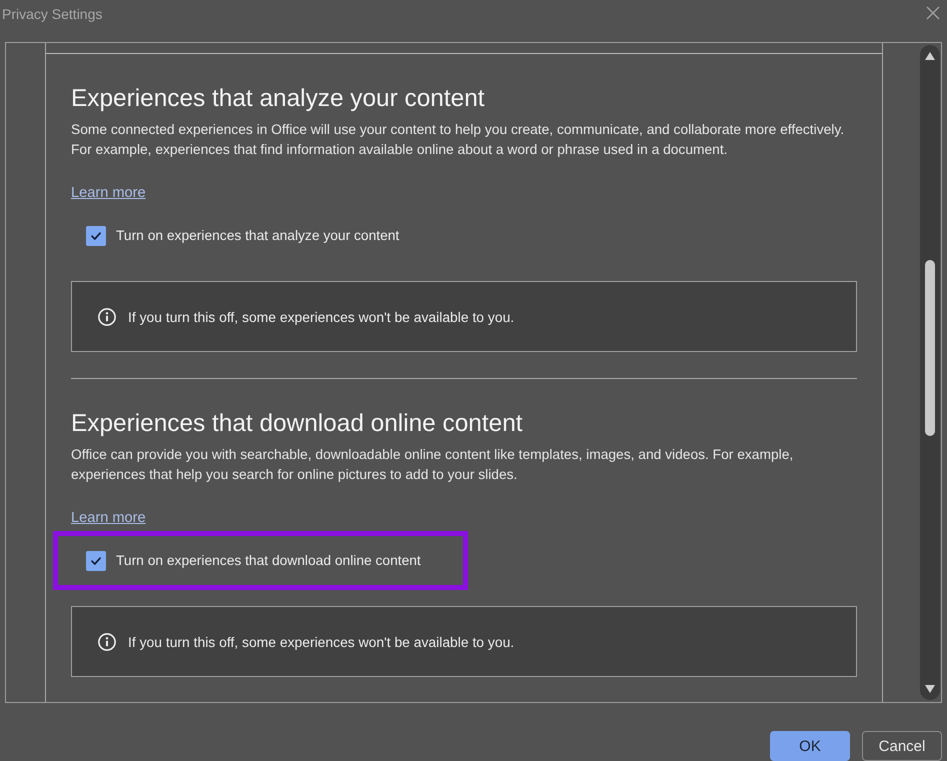 This screenshot has width=947, height=761. What do you see at coordinates (810, 746) in the screenshot?
I see `ok-button: OK` at bounding box center [810, 746].